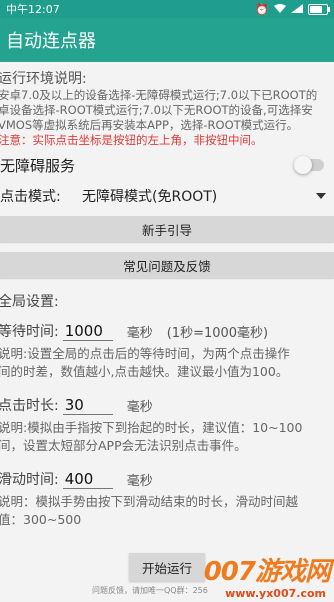 The image size is (334, 602). Describe the element at coordinates (29, 332) in the screenshot. I see `wait-time-label: 等待时间:` at that location.